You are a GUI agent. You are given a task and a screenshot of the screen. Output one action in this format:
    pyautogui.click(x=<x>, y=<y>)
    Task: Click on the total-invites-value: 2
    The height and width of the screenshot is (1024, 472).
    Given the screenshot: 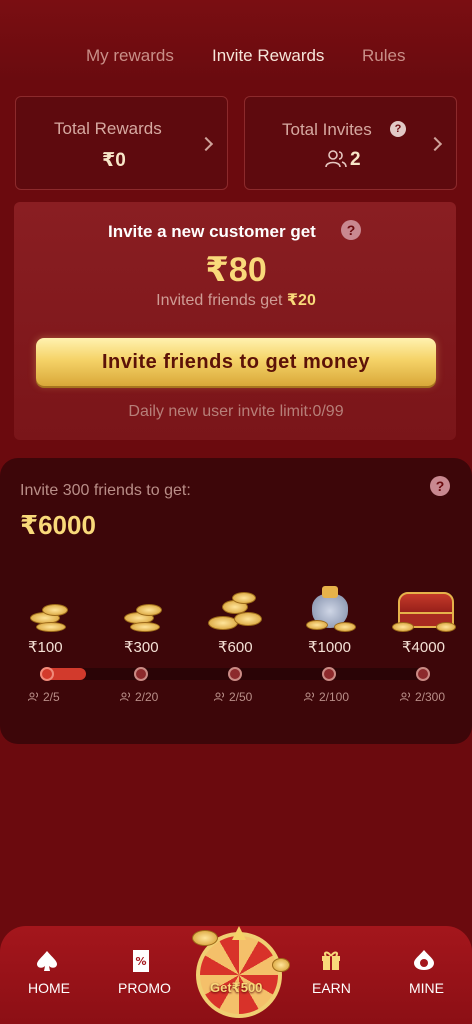 What is the action you would take?
    pyautogui.click(x=355, y=159)
    